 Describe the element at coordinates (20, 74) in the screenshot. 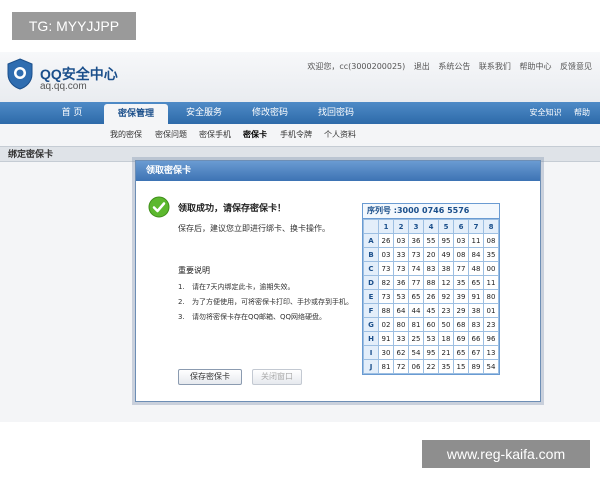

I see `shield-logo-icon` at that location.